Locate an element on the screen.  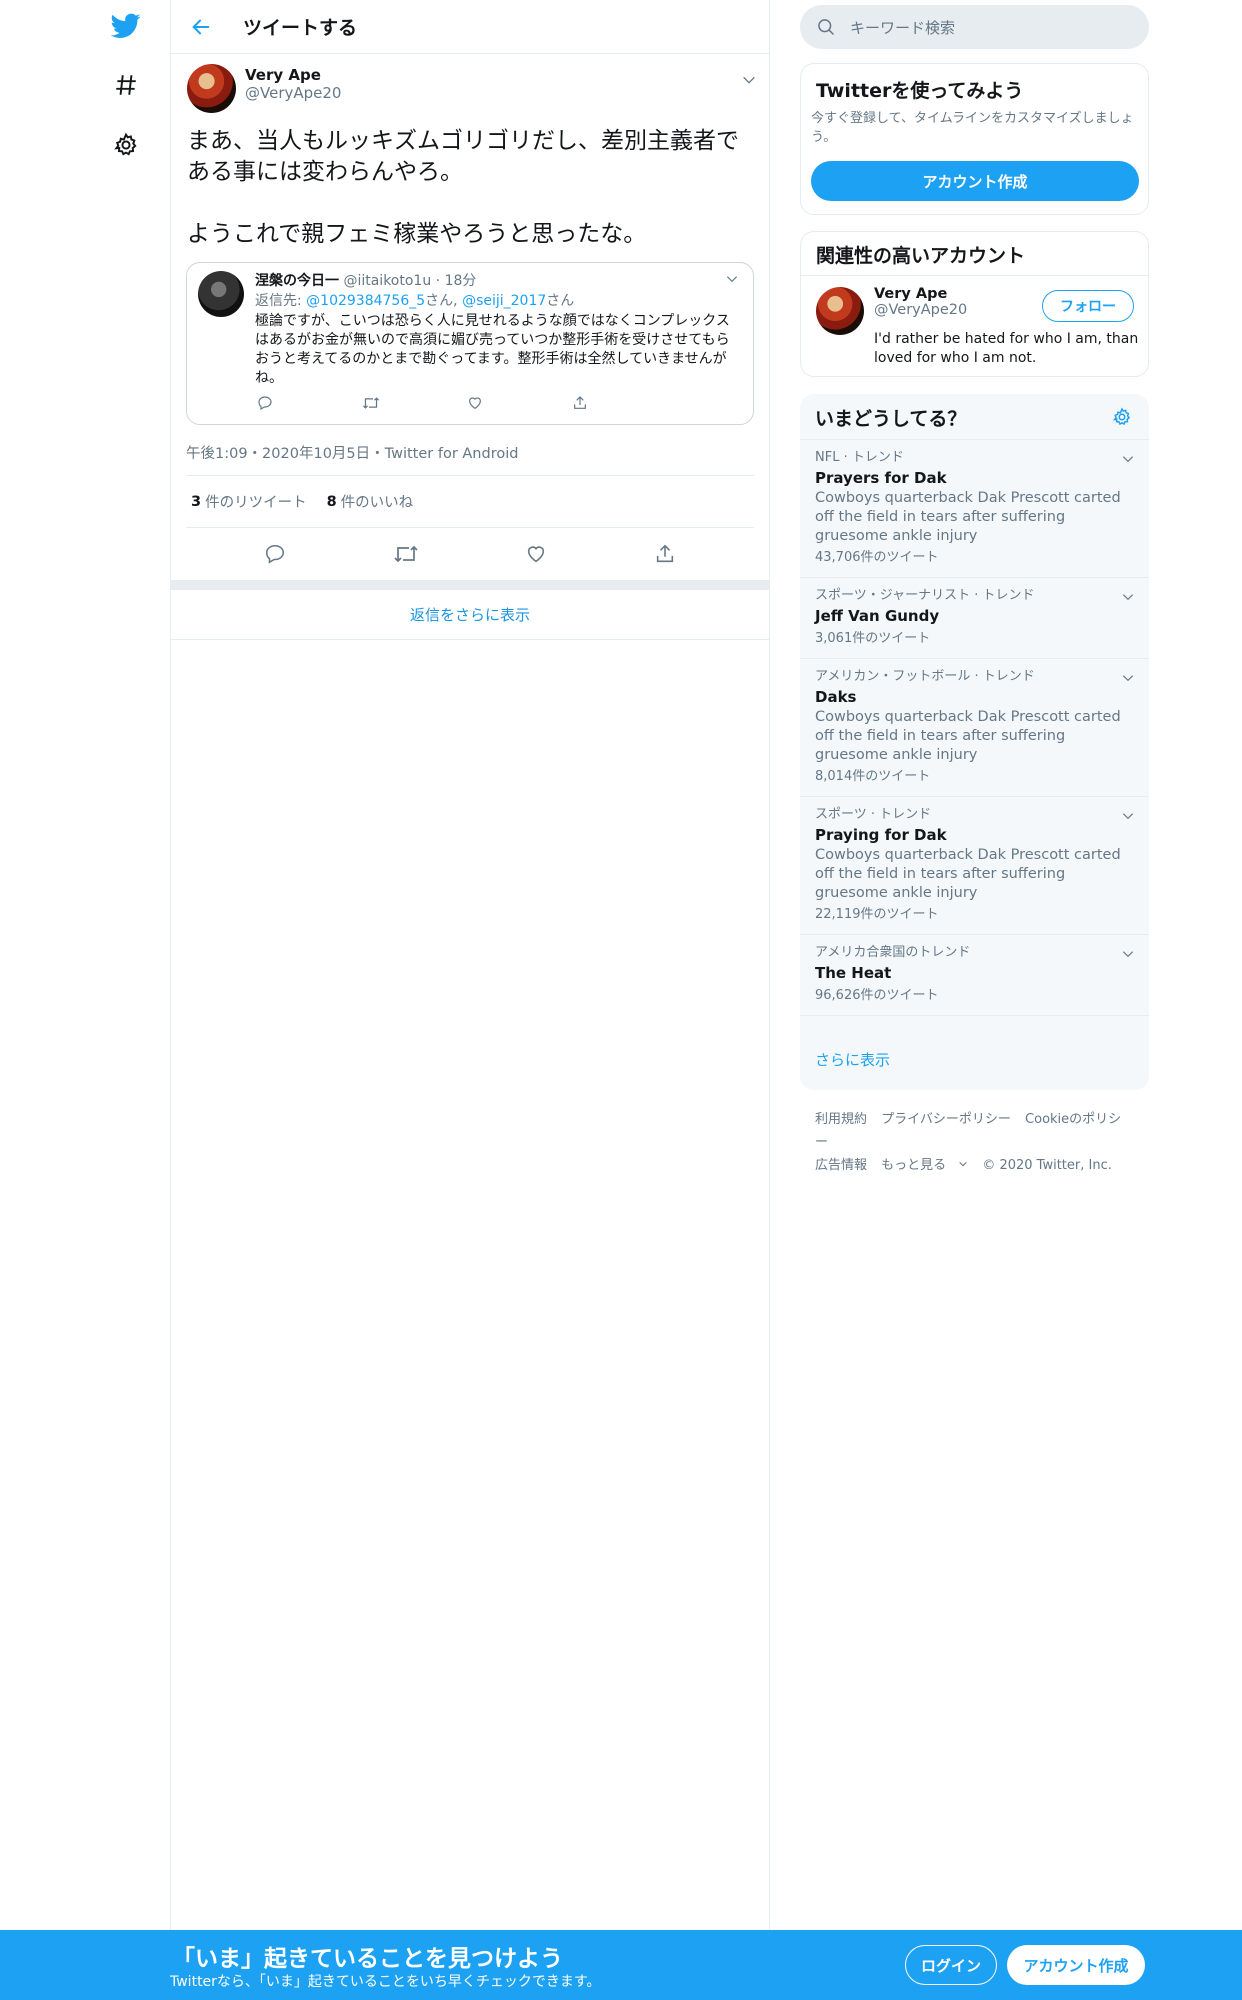
retweet-count-label: 件のリツイート is located at coordinates (256, 501).